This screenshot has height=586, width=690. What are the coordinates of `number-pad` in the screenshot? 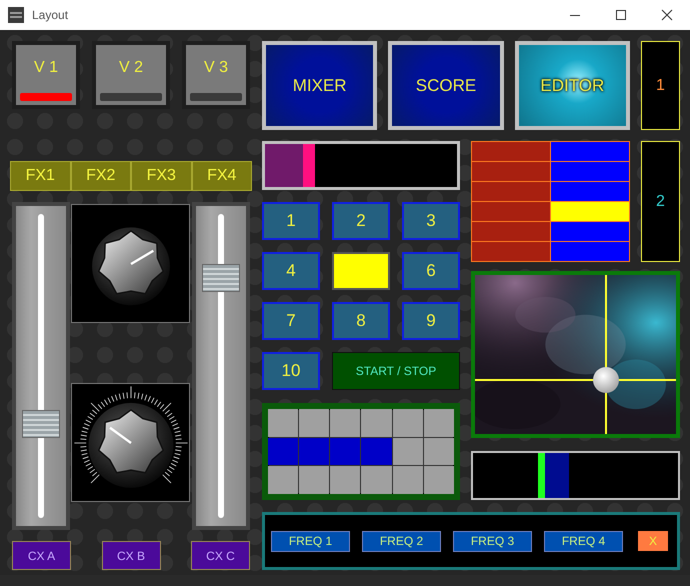 It's located at (361, 271).